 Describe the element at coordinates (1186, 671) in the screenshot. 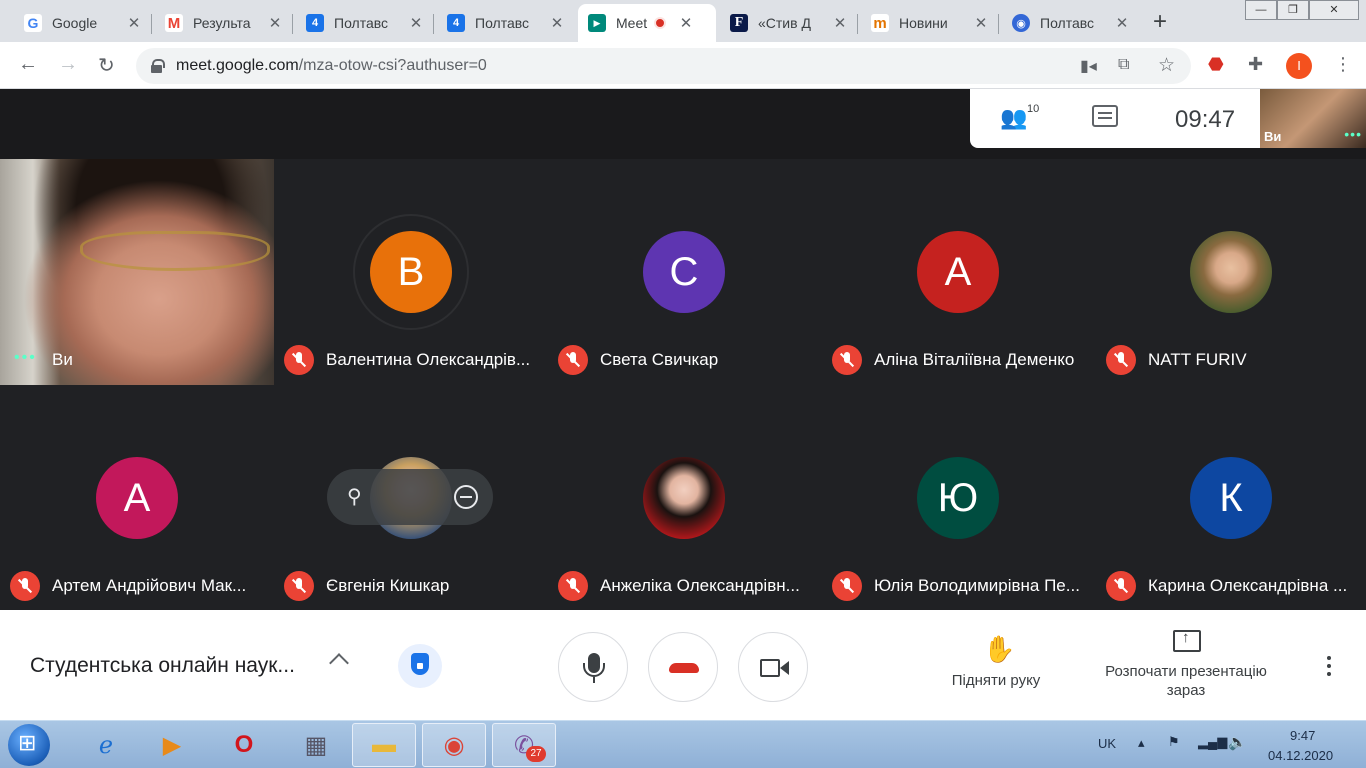

I see `present-now-button-line1: Розпочати презентацію` at that location.